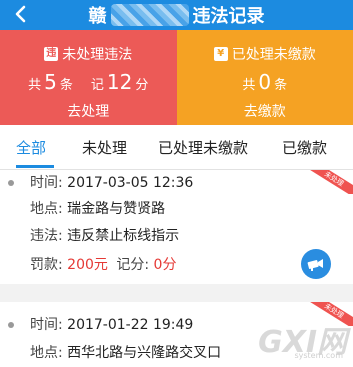  What do you see at coordinates (316, 264) in the screenshot?
I see `camera-icon` at bounding box center [316, 264].